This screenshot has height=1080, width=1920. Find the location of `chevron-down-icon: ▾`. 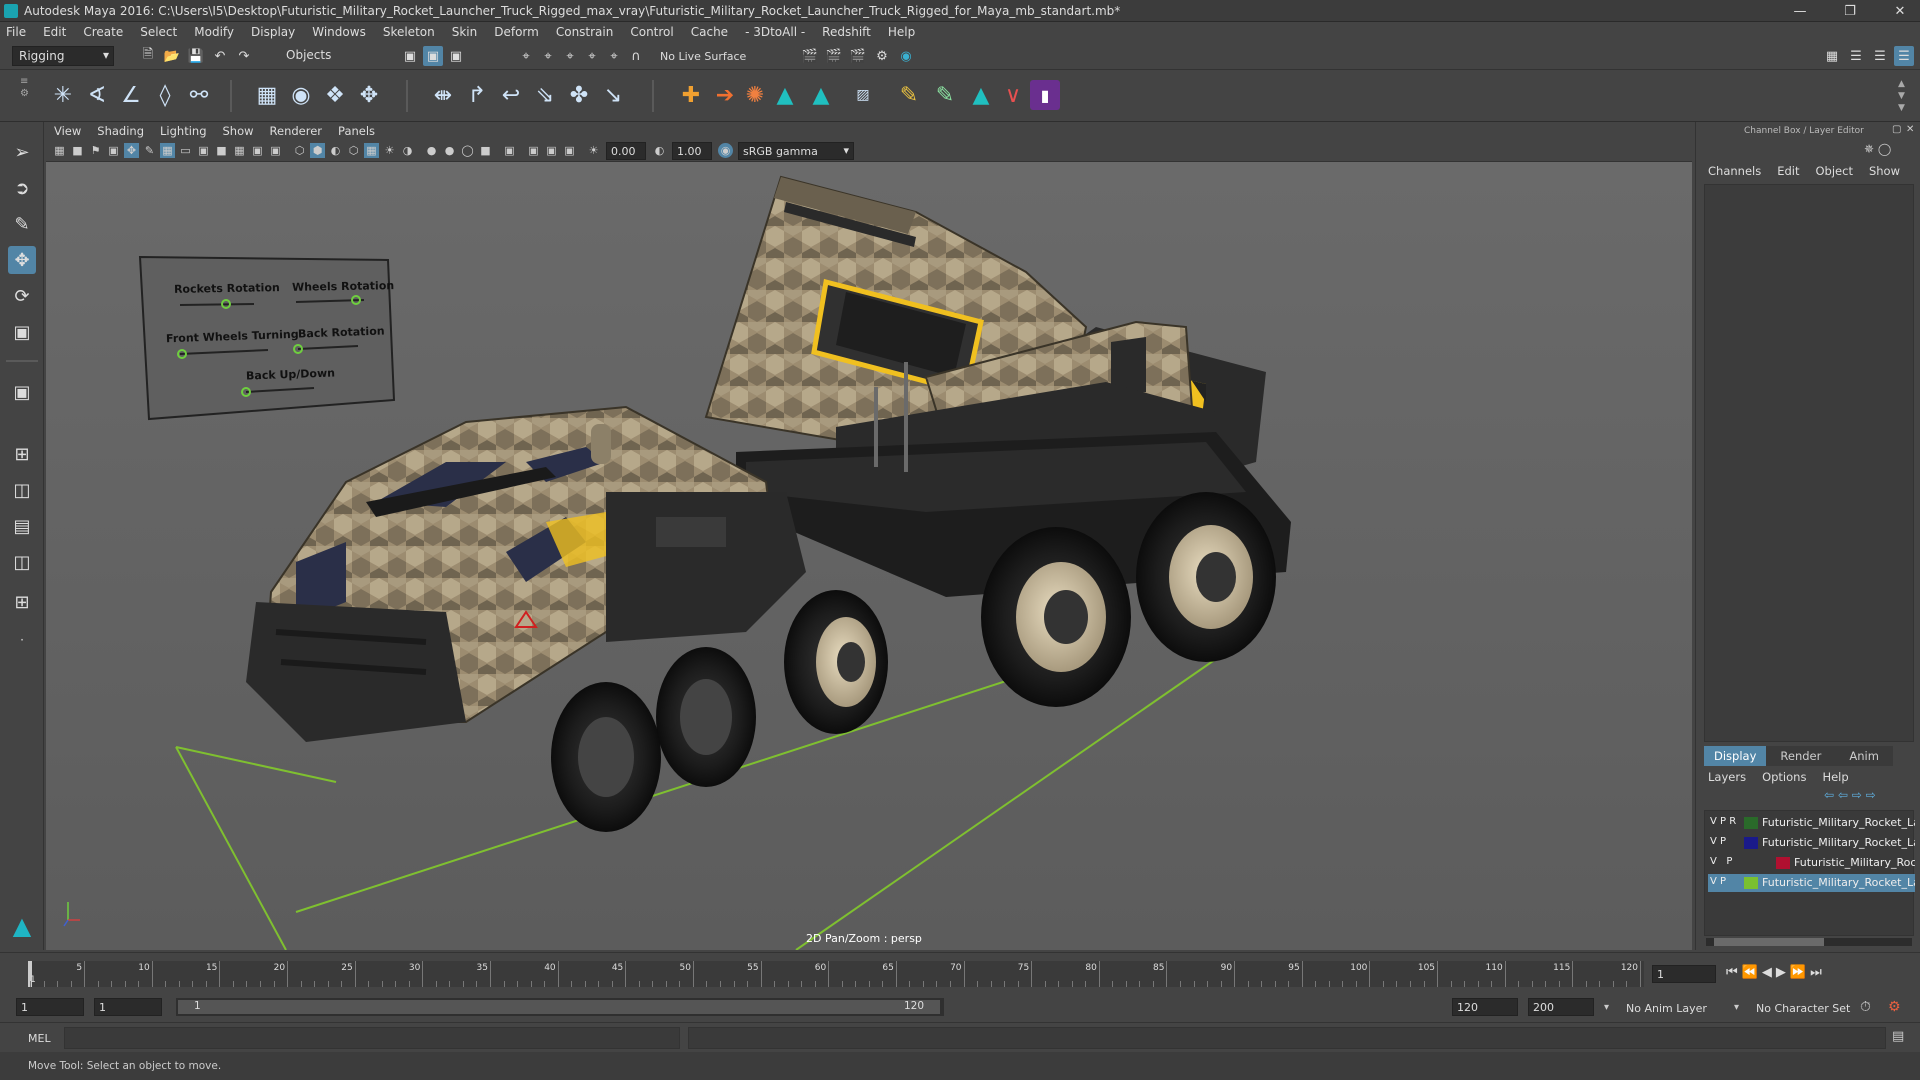

chevron-down-icon: ▾ is located at coordinates (1606, 1007).